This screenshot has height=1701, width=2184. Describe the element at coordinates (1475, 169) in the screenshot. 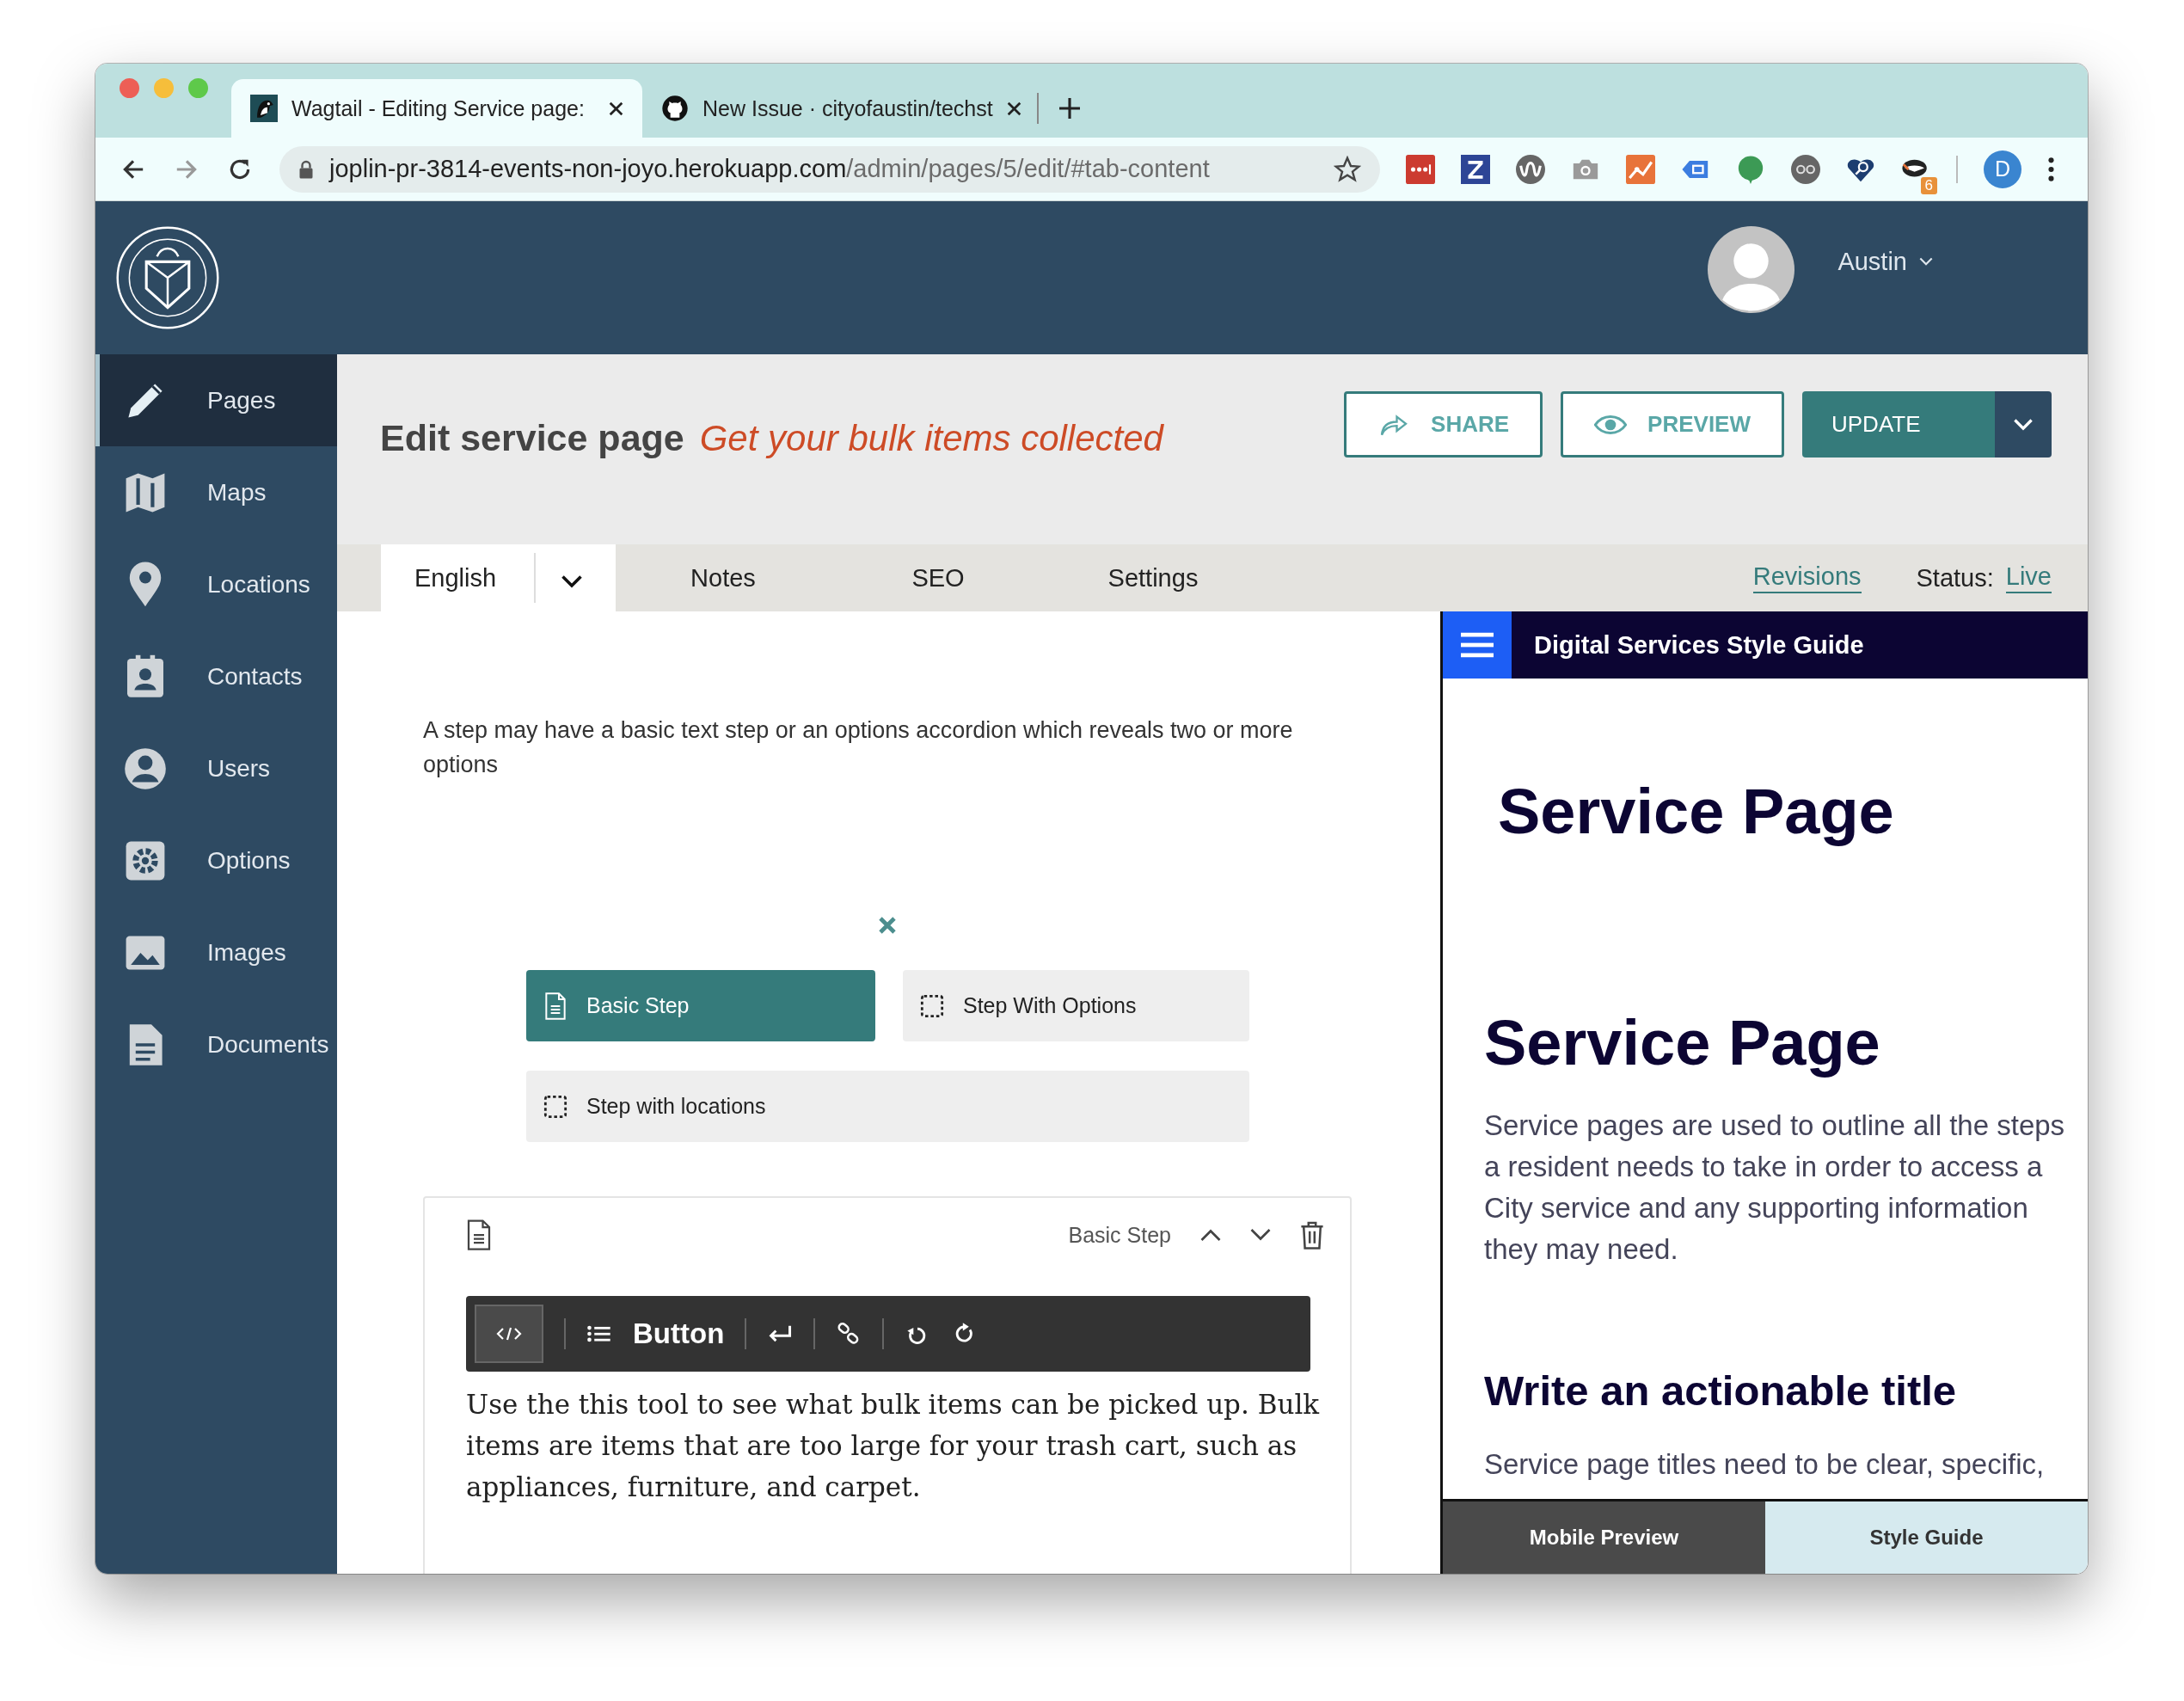

I see `z-extension-icon` at that location.